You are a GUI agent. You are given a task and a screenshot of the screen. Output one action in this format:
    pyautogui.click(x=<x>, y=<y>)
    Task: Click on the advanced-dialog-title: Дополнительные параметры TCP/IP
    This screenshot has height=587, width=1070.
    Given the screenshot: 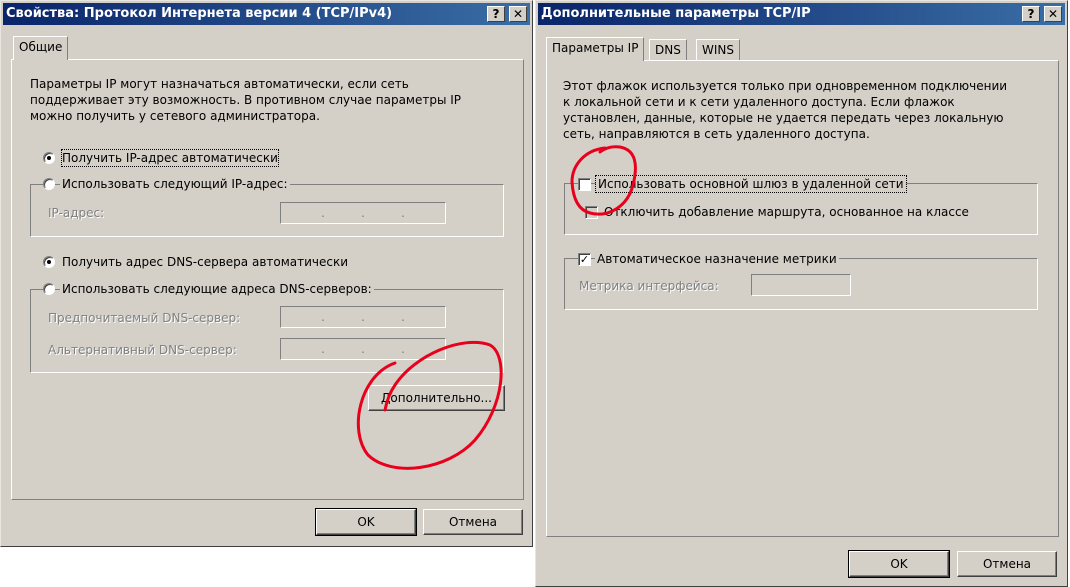 What is the action you would take?
    pyautogui.click(x=801, y=14)
    